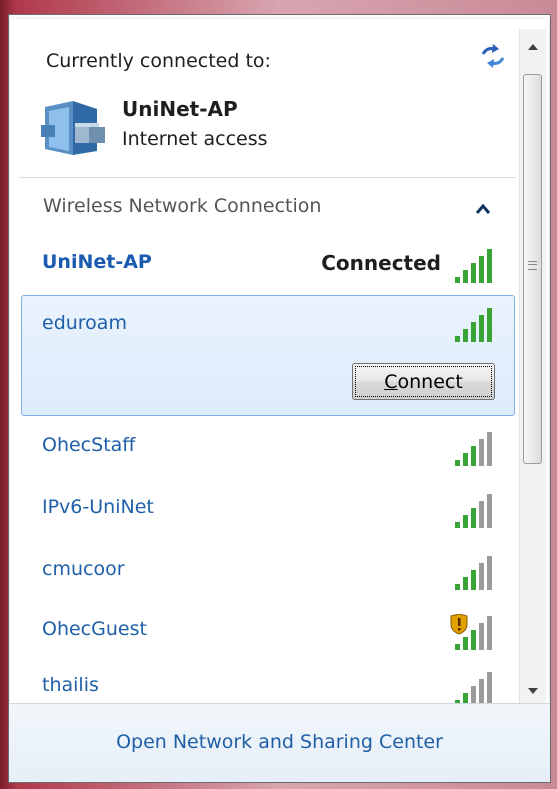  What do you see at coordinates (381, 263) in the screenshot?
I see `connection-status: Connected` at bounding box center [381, 263].